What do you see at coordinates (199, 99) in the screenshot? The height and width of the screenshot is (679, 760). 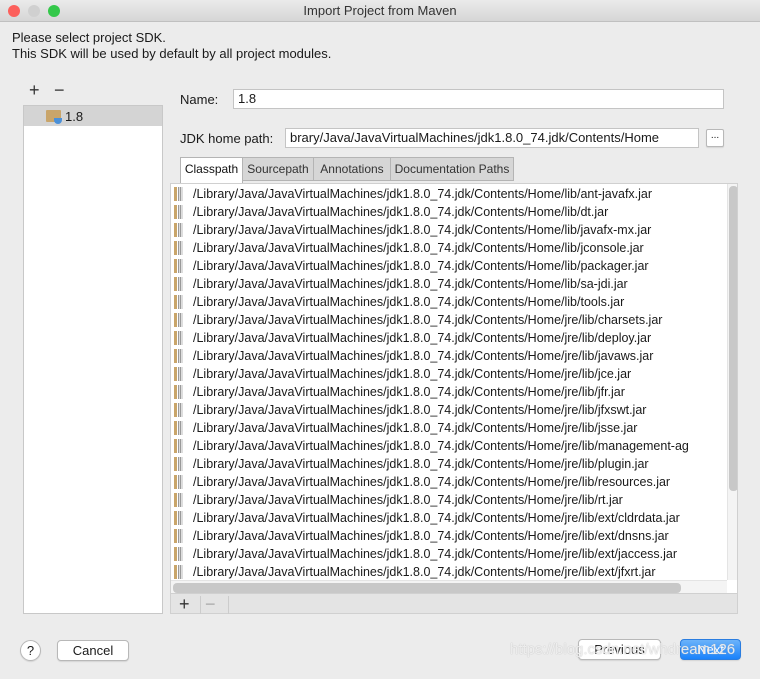 I see `name-label: Name:` at bounding box center [199, 99].